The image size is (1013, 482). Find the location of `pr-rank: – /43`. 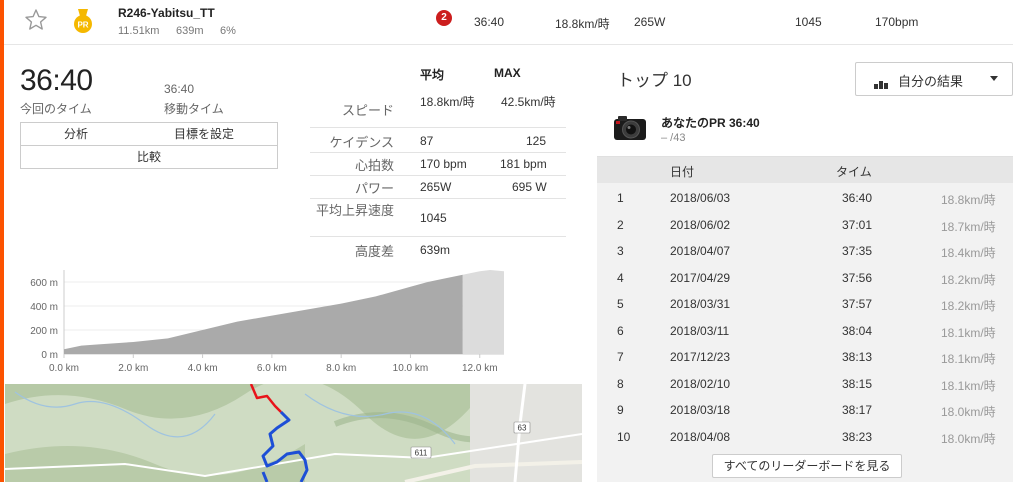

pr-rank: – /43 is located at coordinates (673, 138).